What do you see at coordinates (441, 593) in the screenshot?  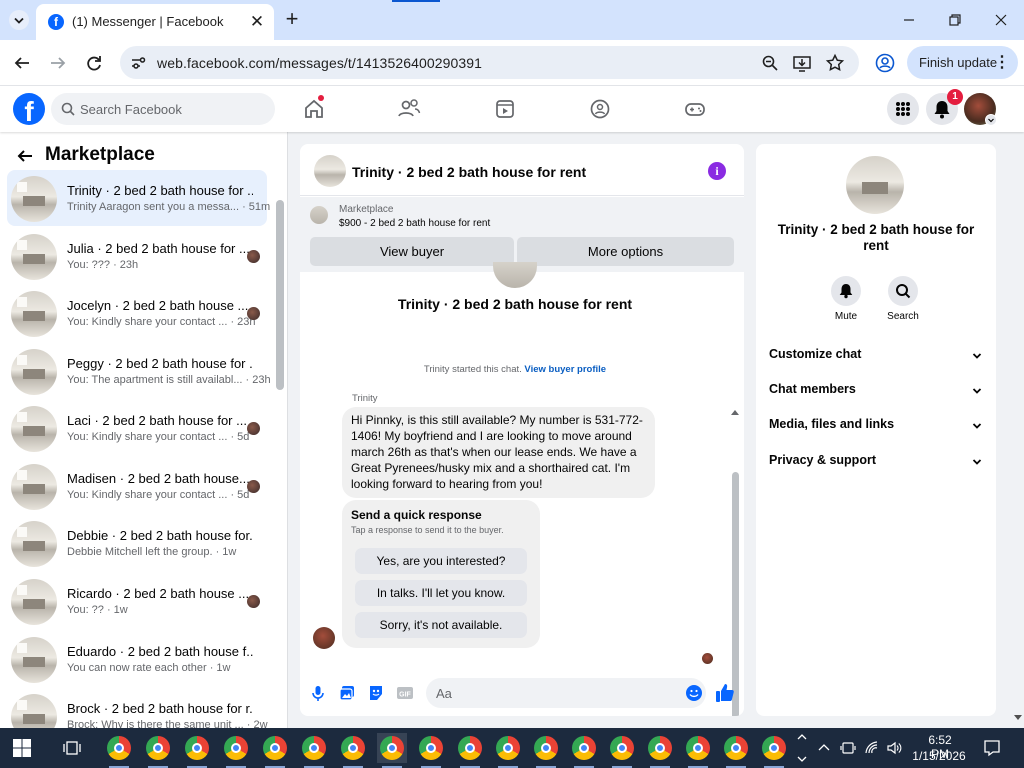 I see `quick-reply-in-talks: In talks. I'll let you know.` at bounding box center [441, 593].